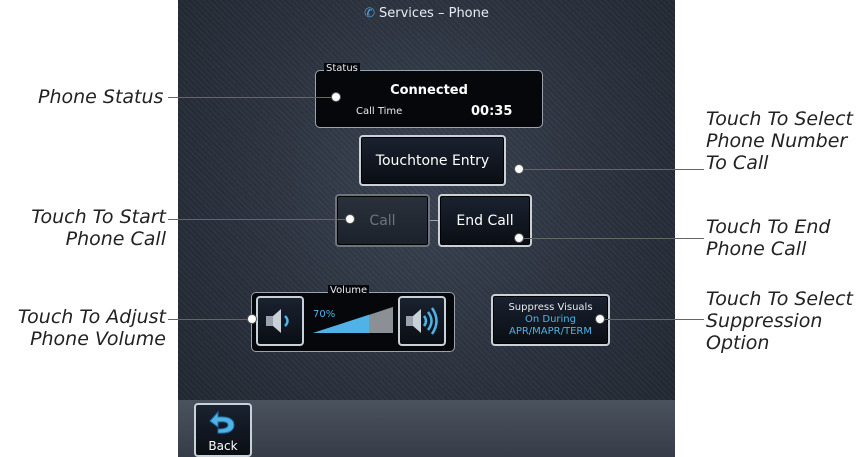 This screenshot has height=457, width=866. What do you see at coordinates (600, 319) in the screenshot?
I see `callout-dot-suppression` at bounding box center [600, 319].